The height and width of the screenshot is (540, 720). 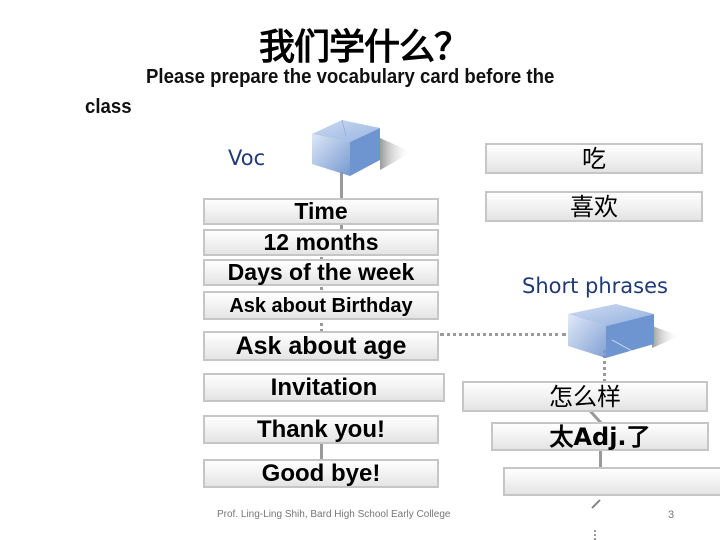 What do you see at coordinates (585, 396) in the screenshot?
I see `phrase-item-zenmeyang: 怎么样` at bounding box center [585, 396].